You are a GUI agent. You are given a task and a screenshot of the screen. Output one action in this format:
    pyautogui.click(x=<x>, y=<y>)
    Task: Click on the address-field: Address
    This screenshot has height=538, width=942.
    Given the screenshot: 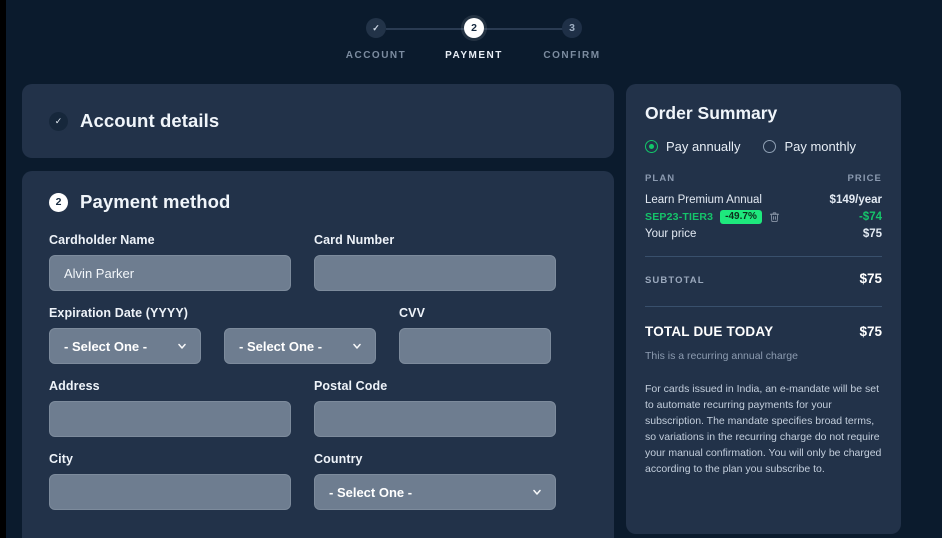 What is the action you would take?
    pyautogui.click(x=170, y=408)
    